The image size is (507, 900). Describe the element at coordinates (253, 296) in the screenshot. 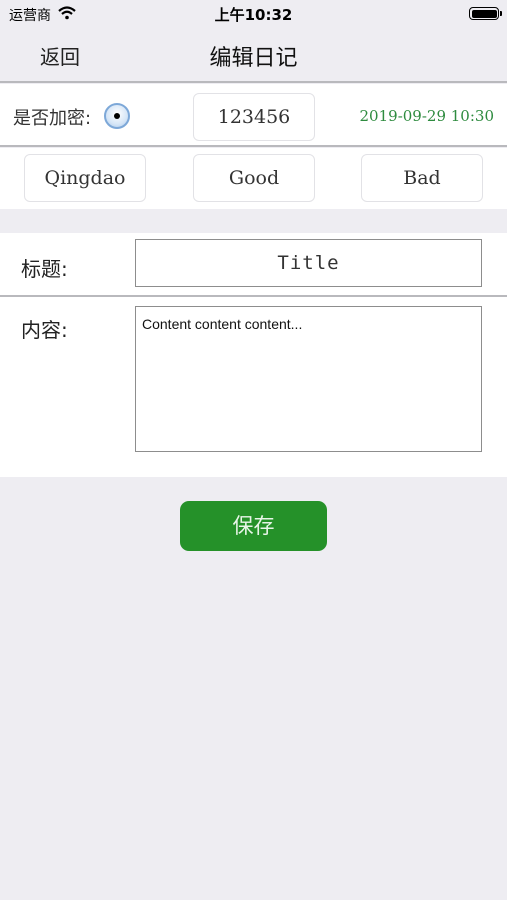

I see `form-divider` at that location.